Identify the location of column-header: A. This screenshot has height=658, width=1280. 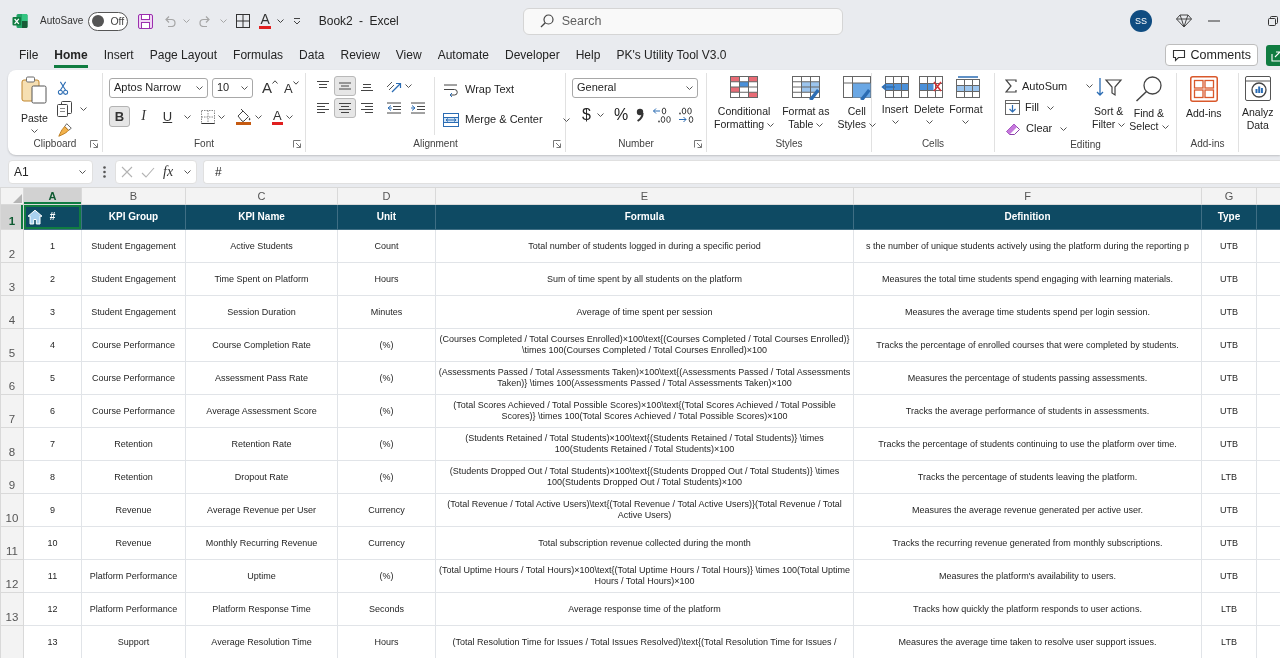
(52, 196).